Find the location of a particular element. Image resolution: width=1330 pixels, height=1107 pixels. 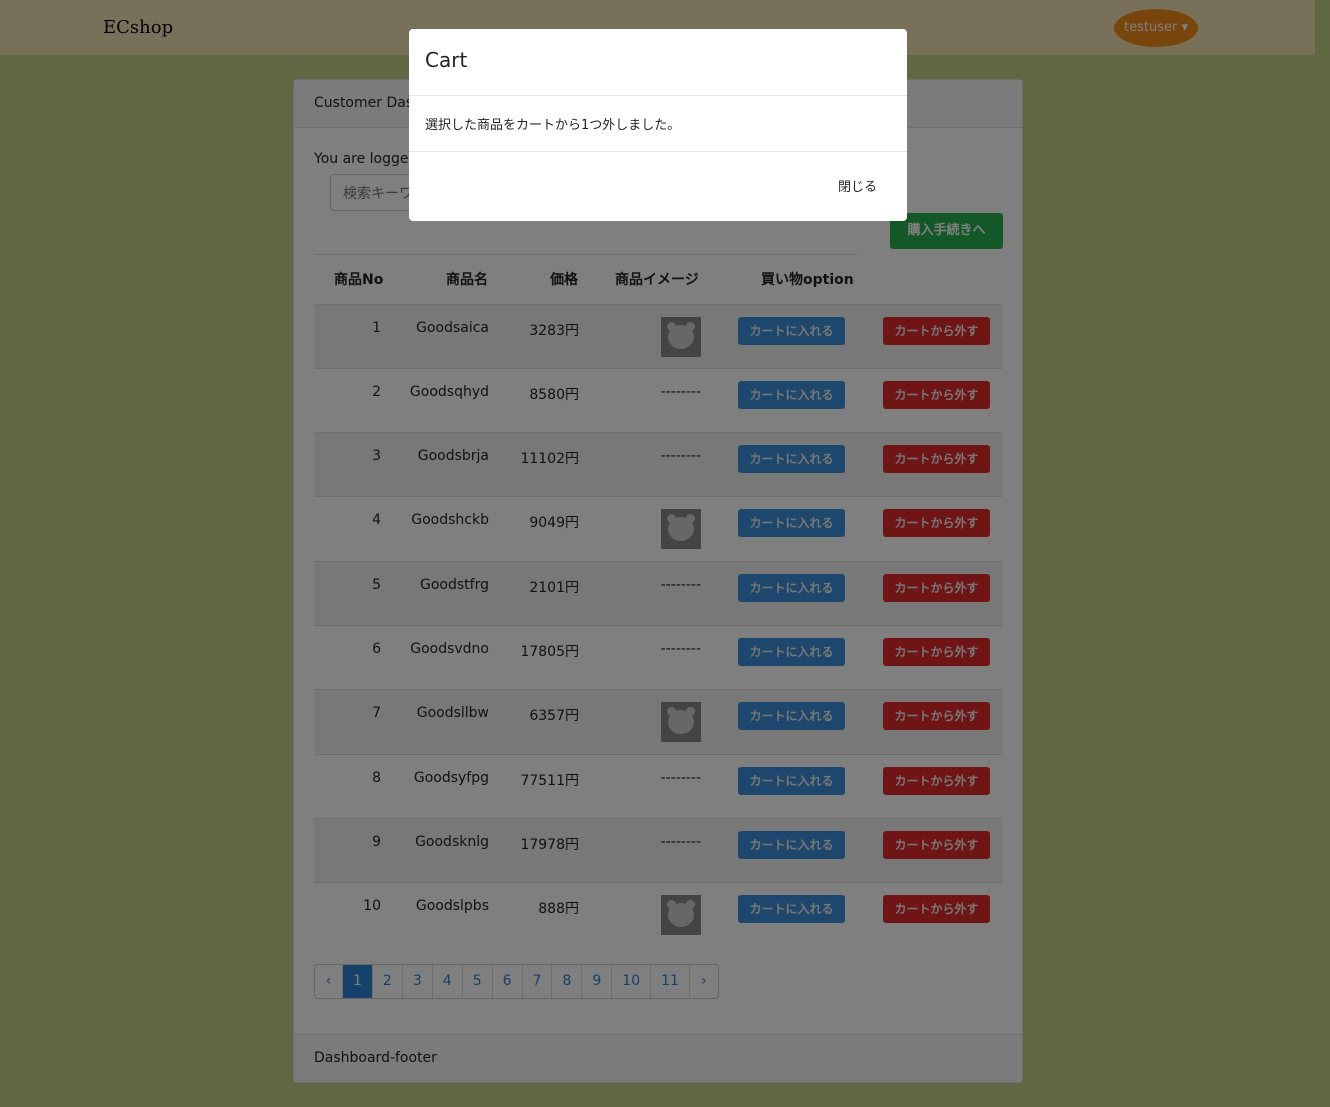

close-button: 閉じる is located at coordinates (857, 185).